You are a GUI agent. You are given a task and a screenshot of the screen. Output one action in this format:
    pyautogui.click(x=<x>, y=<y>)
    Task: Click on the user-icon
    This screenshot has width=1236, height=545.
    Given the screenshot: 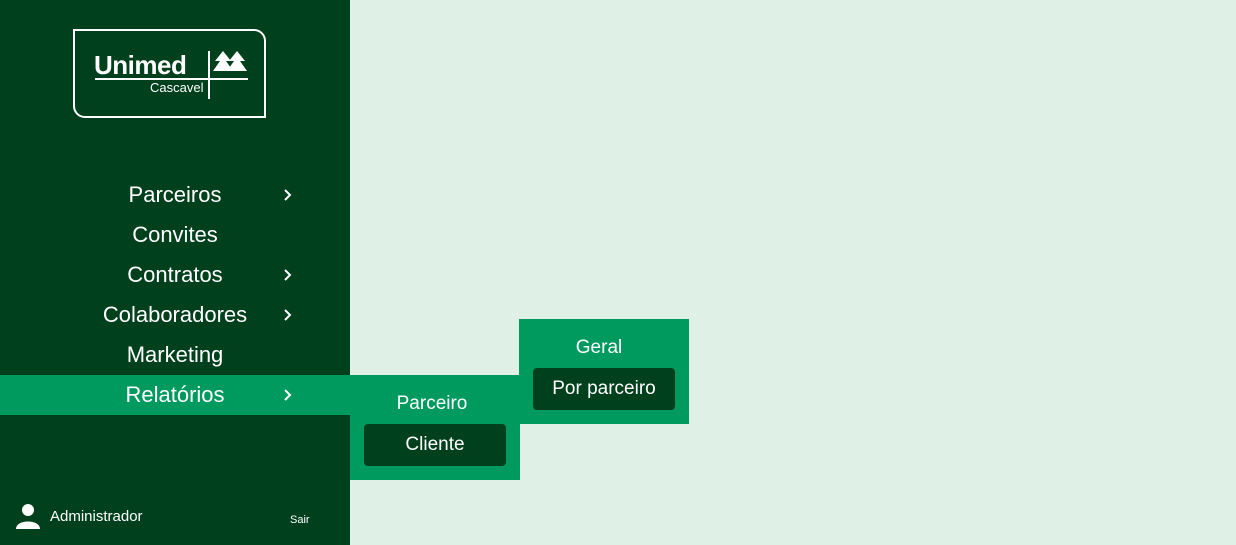 What is the action you would take?
    pyautogui.click(x=28, y=516)
    